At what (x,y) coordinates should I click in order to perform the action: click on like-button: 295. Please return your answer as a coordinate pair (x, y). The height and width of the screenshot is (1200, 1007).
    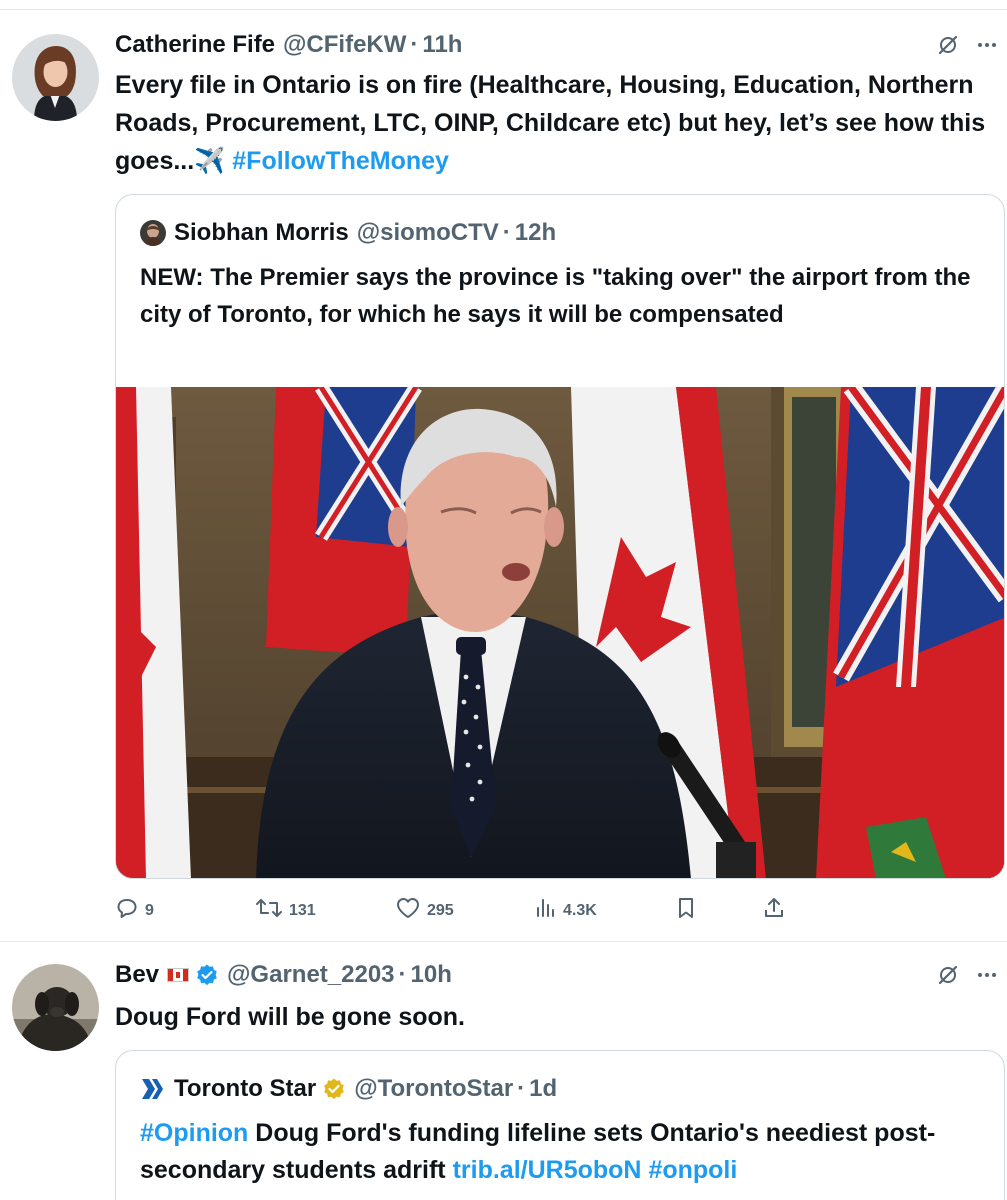
    Looking at the image, I should click on (424, 910).